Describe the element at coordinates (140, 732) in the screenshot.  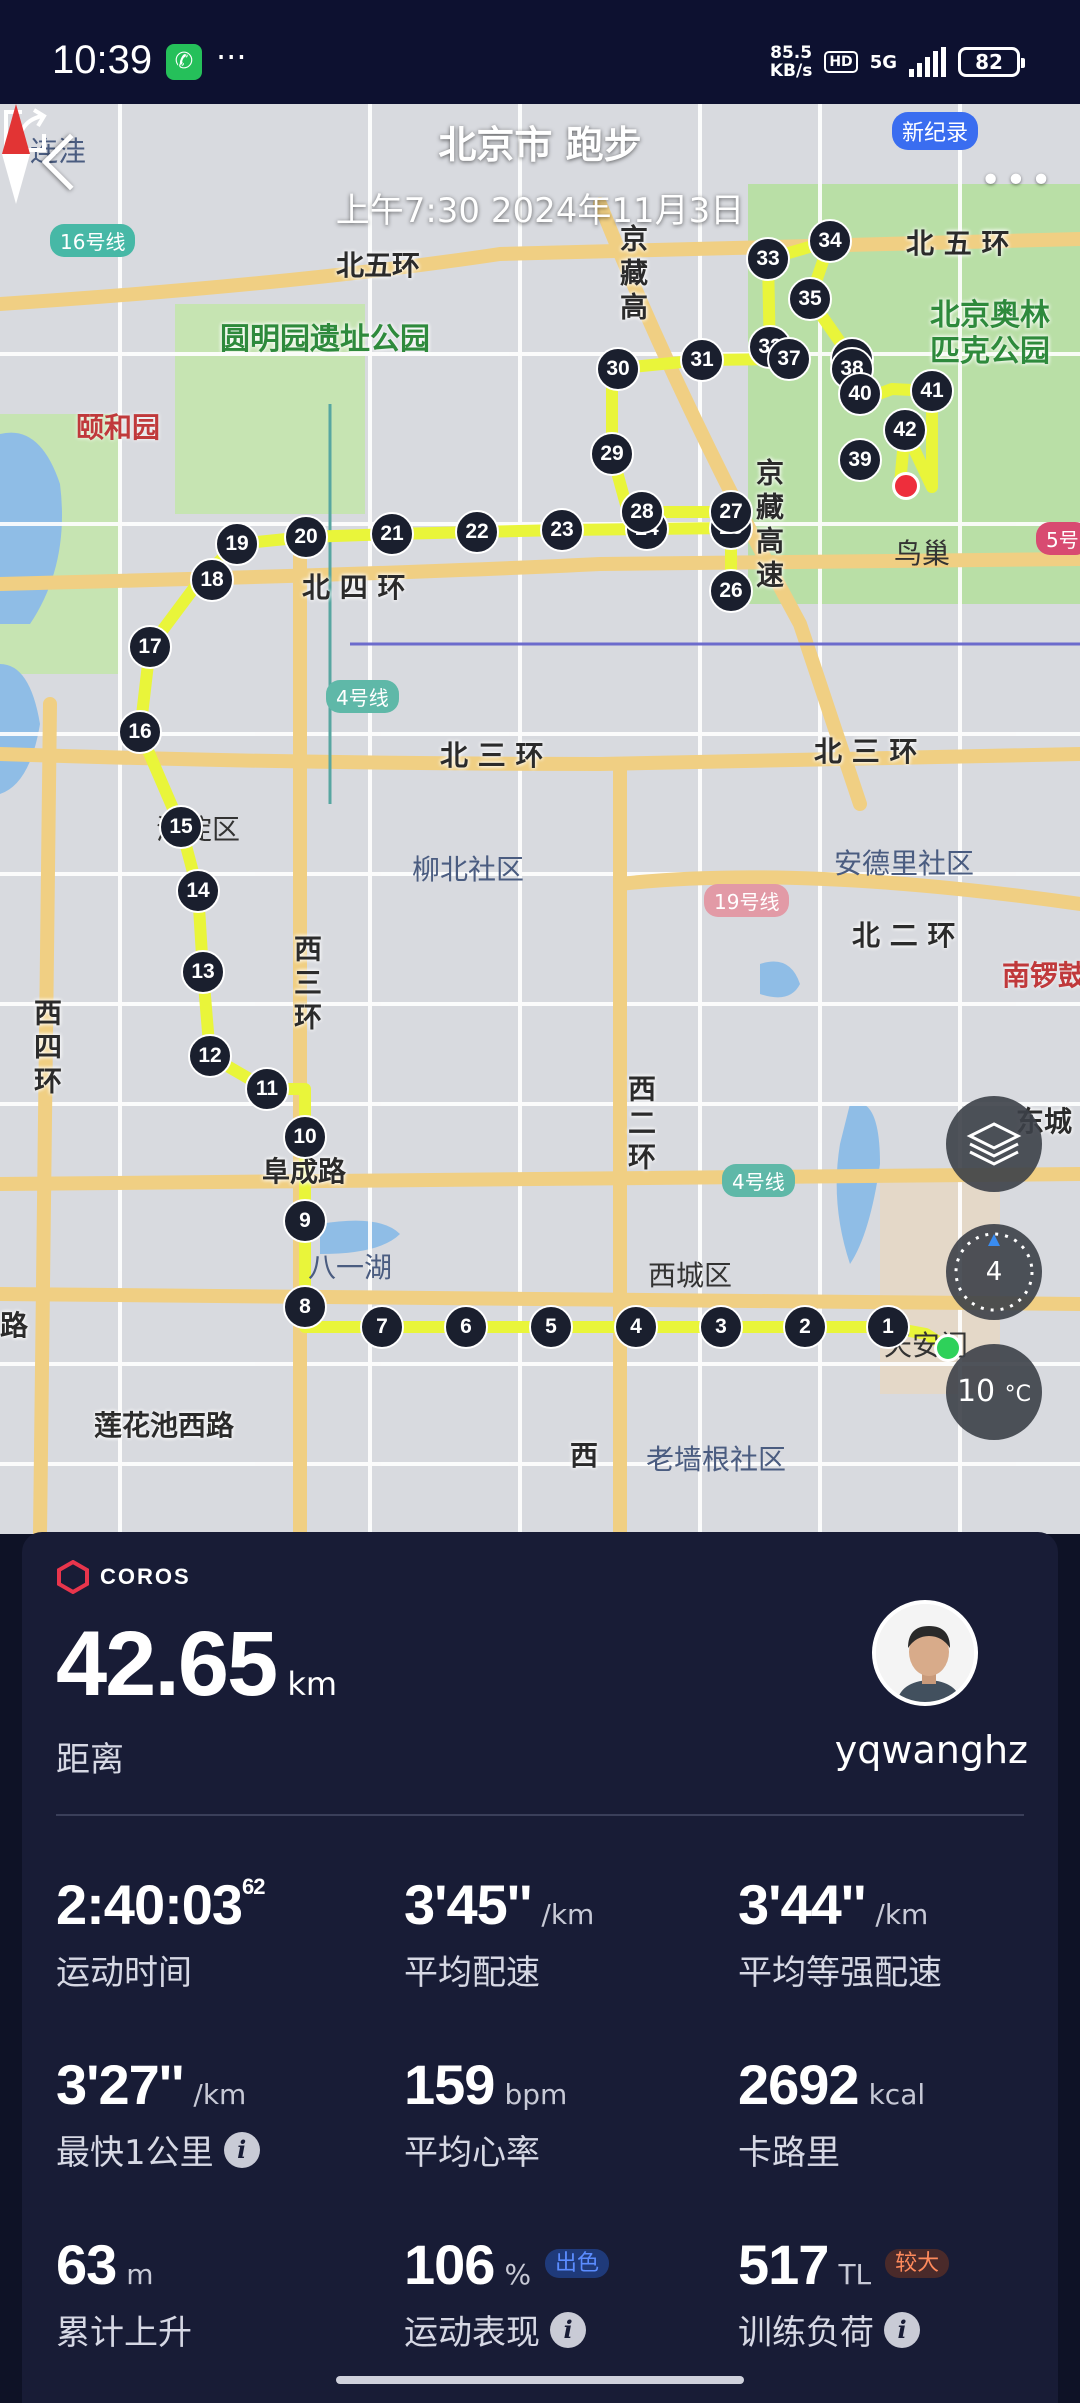
I see `km-marker: 16` at that location.